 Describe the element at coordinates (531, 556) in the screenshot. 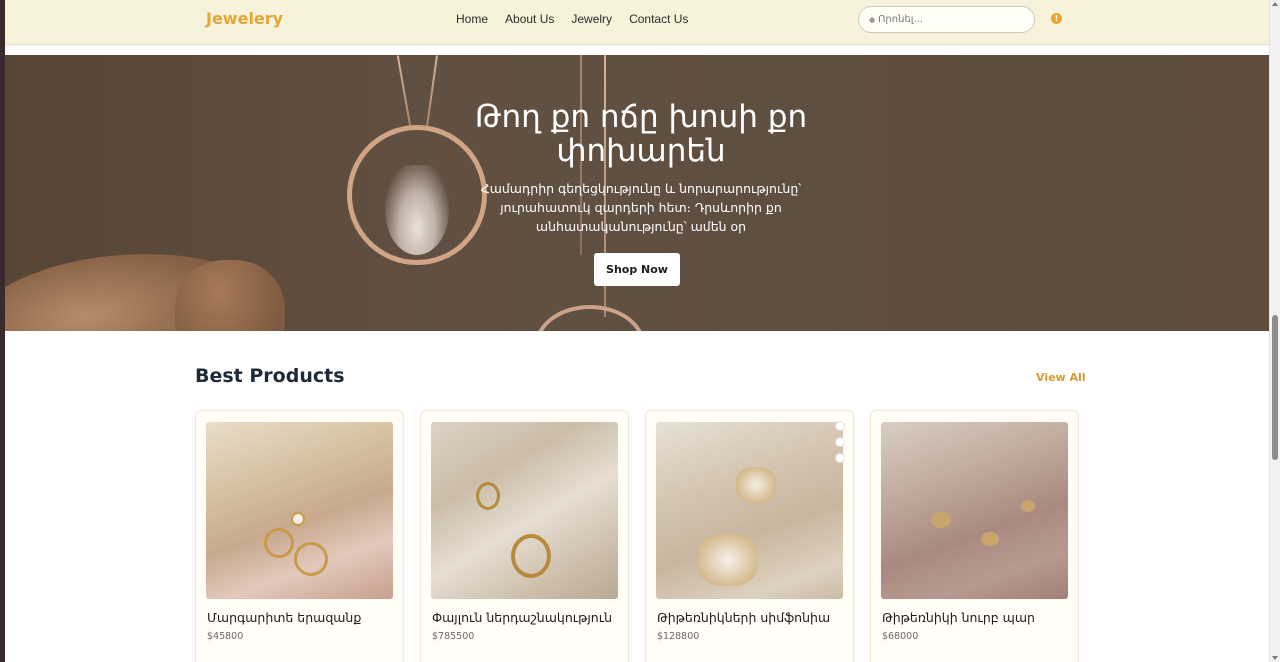

I see `pendant` at that location.